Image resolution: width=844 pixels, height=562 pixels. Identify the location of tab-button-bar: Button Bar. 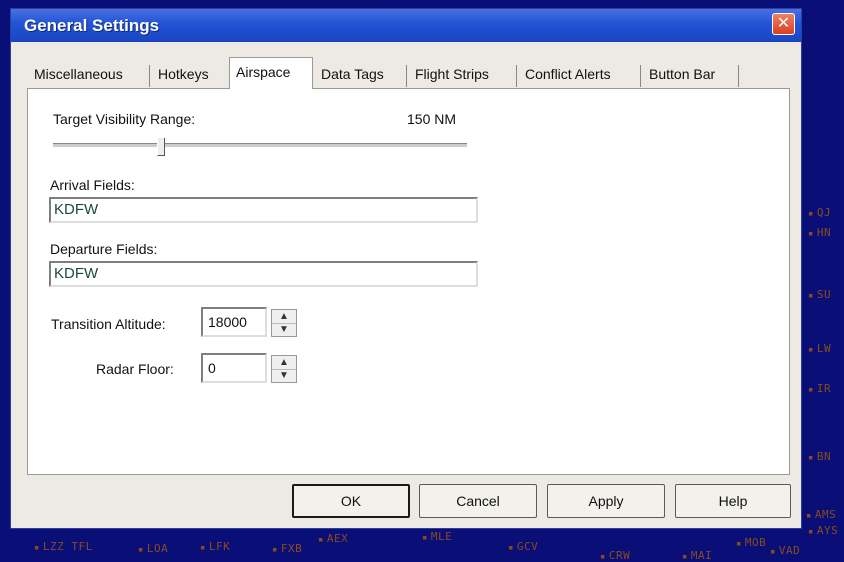
(689, 74).